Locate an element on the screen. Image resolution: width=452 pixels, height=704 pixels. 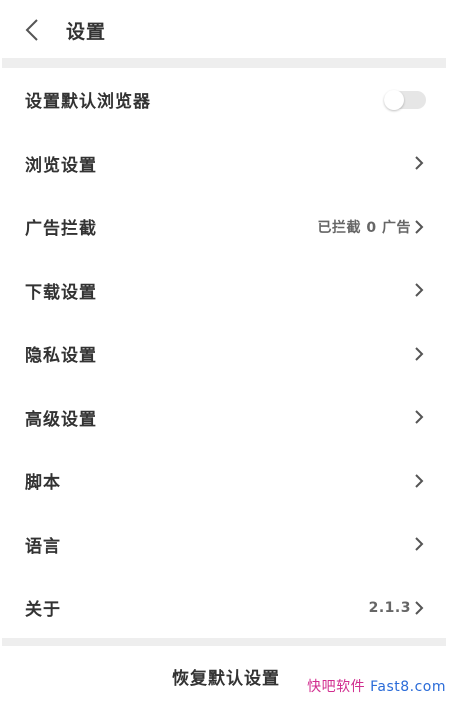
setting-label: 隐私设置 is located at coordinates (61, 356).